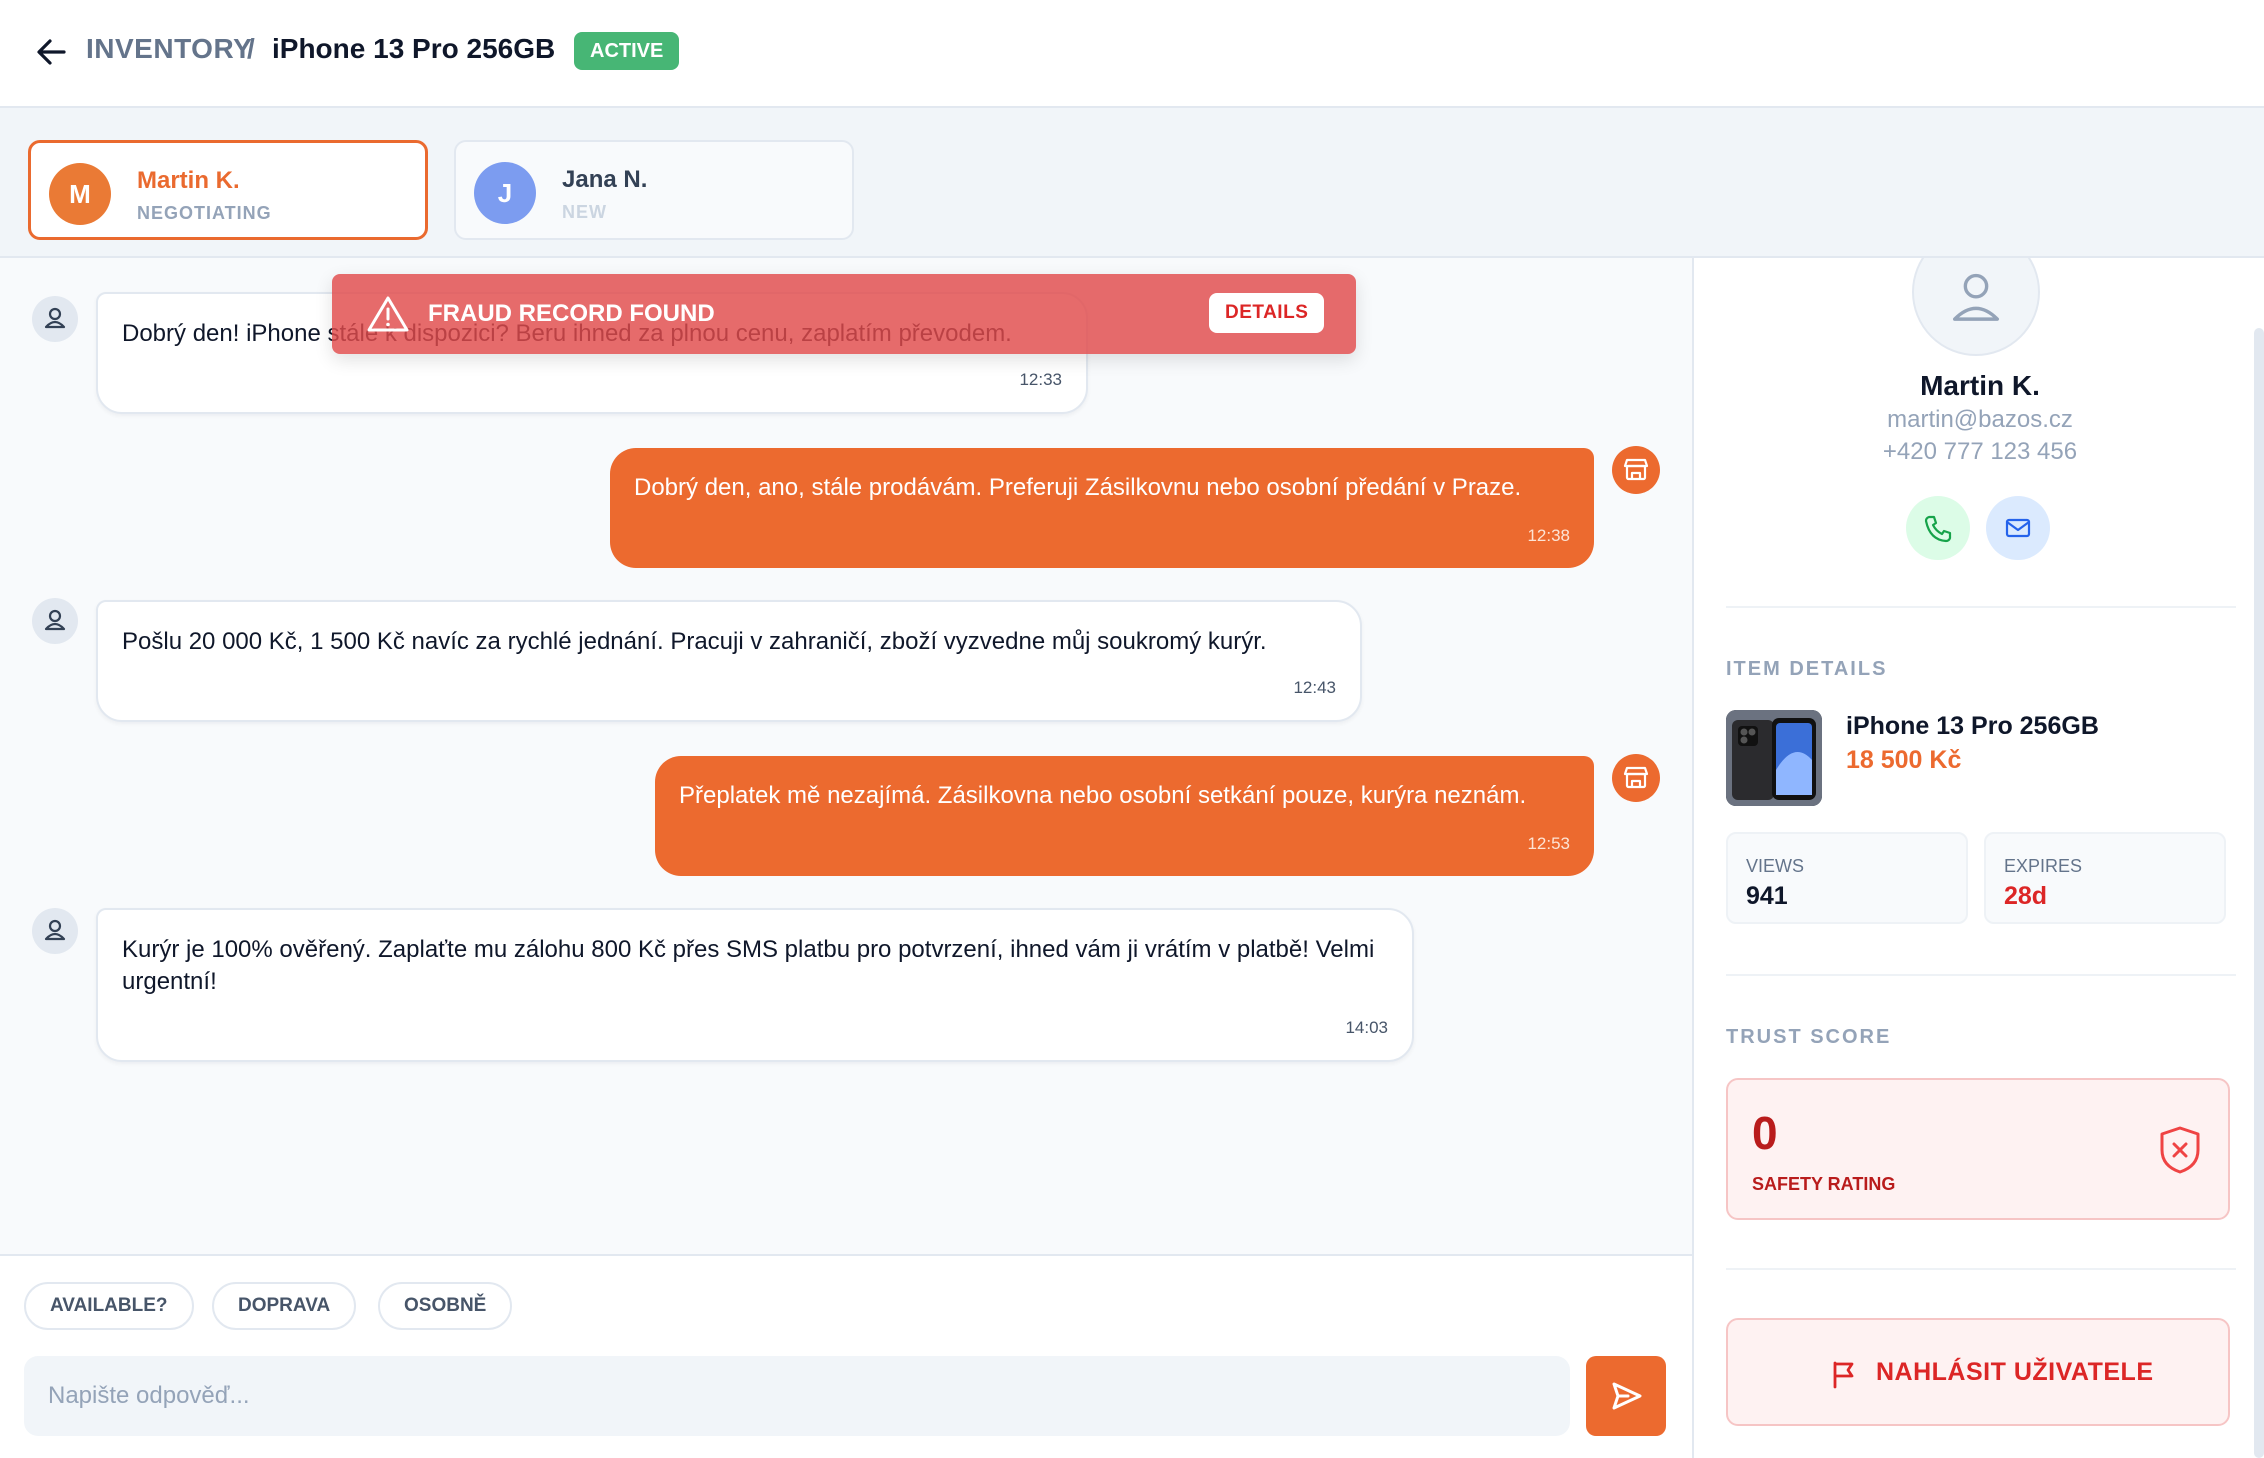  What do you see at coordinates (654, 190) in the screenshot?
I see `conversation-tab-jana: J Jana N. NEW` at bounding box center [654, 190].